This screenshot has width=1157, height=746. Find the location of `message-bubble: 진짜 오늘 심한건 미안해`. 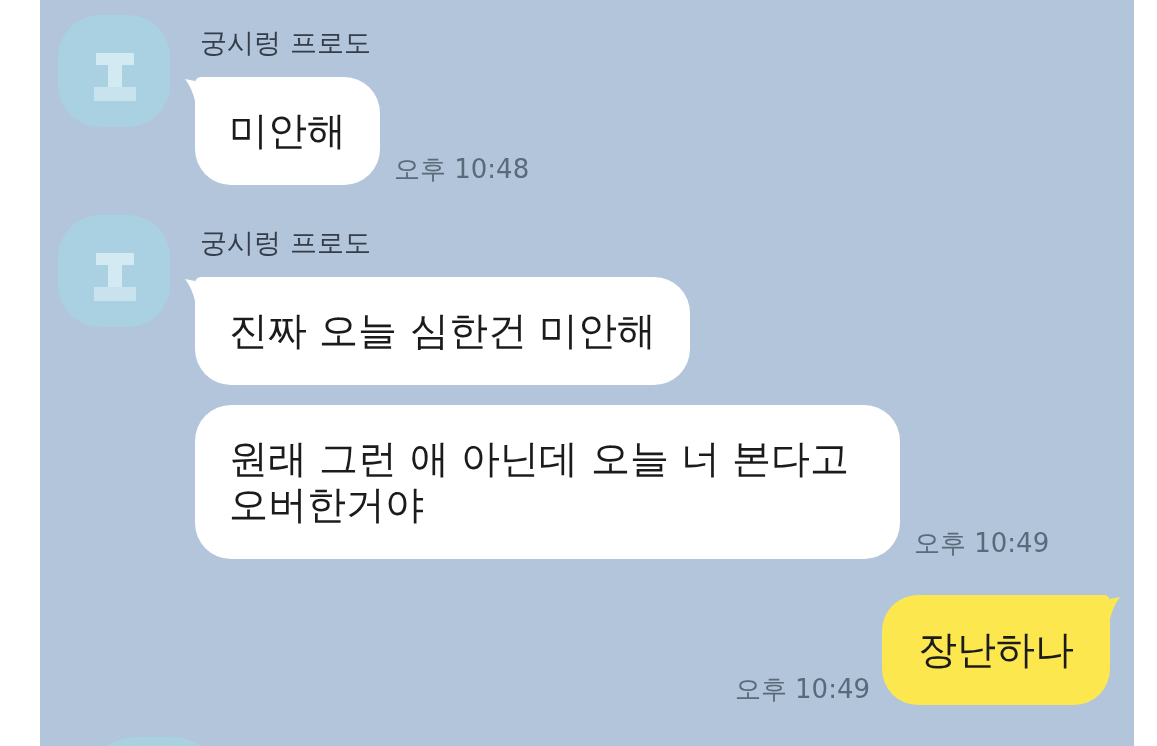

message-bubble: 진짜 오늘 심한건 미안해 is located at coordinates (443, 331).